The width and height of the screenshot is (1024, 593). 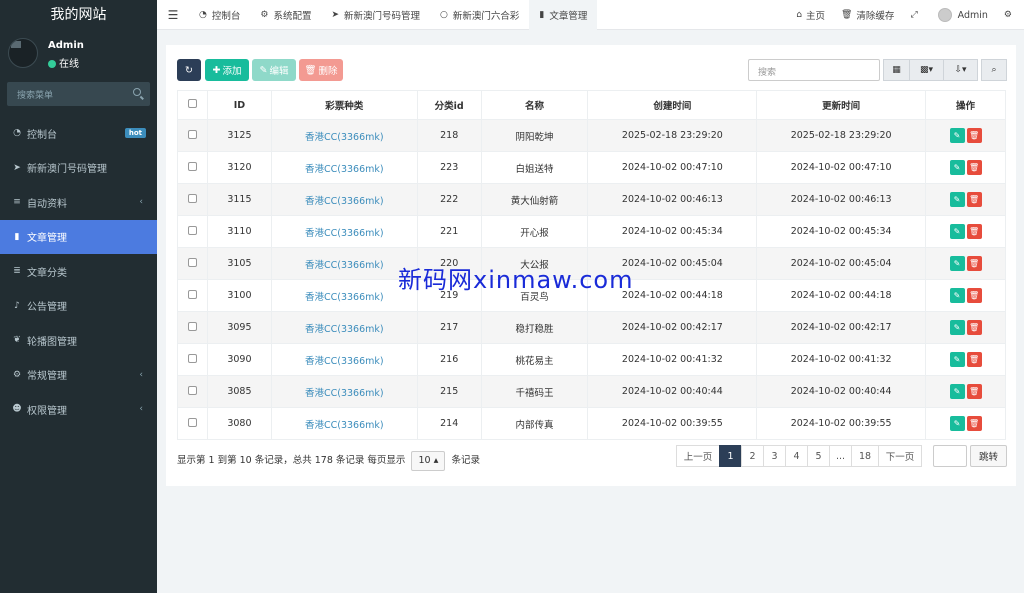 What do you see at coordinates (479, 15) in the screenshot?
I see `nav-tab: ○ 新新澳门六合彩` at bounding box center [479, 15].